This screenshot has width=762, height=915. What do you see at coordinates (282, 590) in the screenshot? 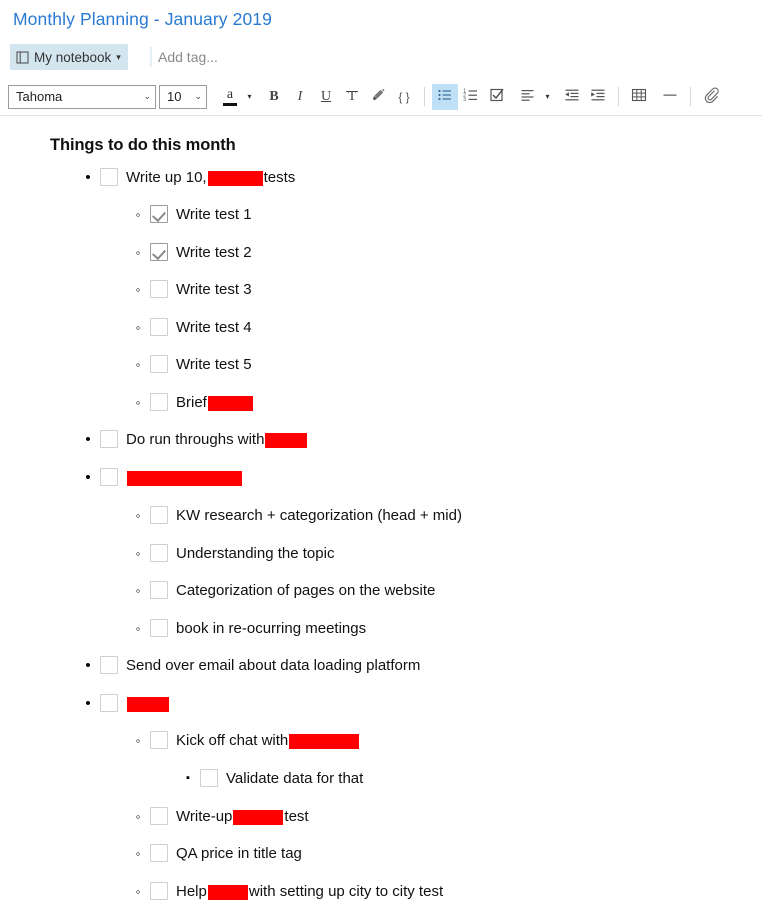
I see `list-item: ◦ Categorization of pages on the website` at bounding box center [282, 590].